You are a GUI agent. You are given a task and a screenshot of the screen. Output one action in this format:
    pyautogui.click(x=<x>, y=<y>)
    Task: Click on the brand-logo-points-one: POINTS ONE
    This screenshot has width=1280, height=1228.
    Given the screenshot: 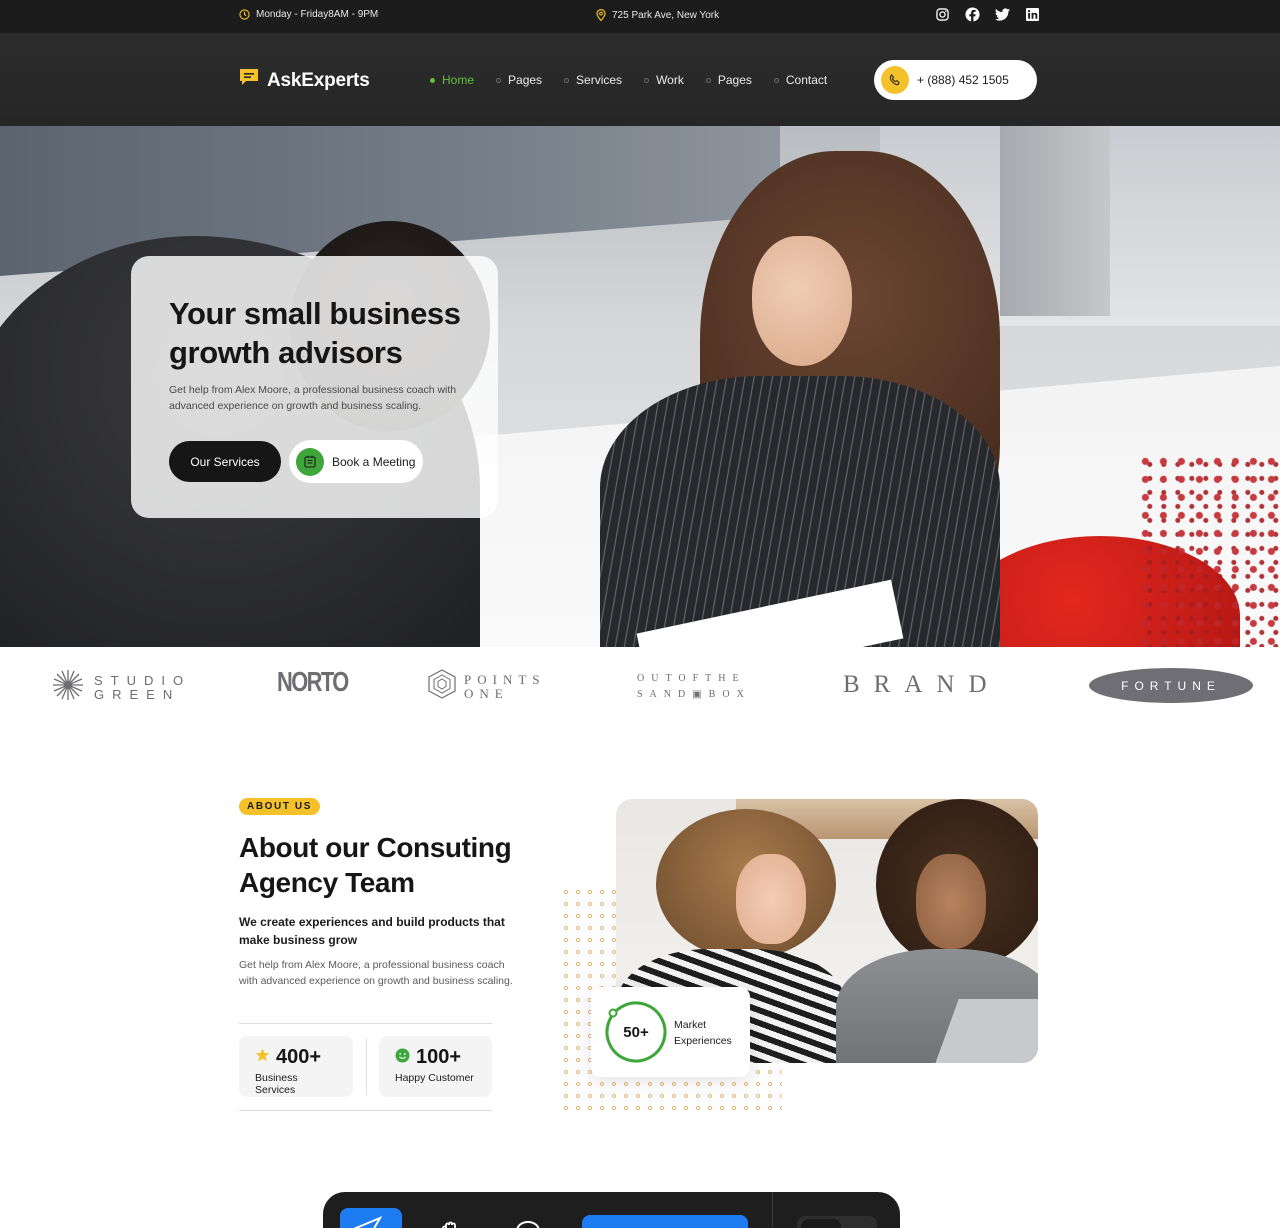 What is the action you would take?
    pyautogui.click(x=491, y=686)
    